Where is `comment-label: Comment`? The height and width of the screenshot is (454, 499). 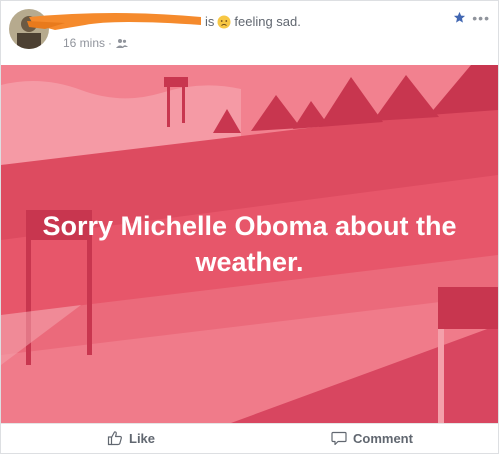 comment-label: Comment is located at coordinates (383, 438).